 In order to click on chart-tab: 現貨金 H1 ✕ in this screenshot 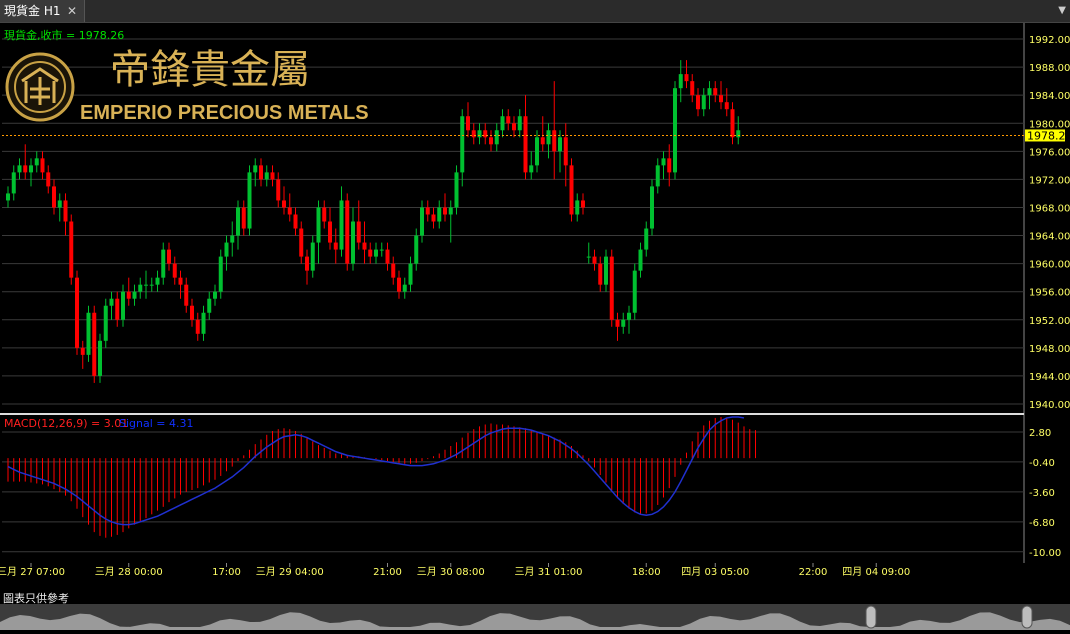, I will do `click(42, 11)`.